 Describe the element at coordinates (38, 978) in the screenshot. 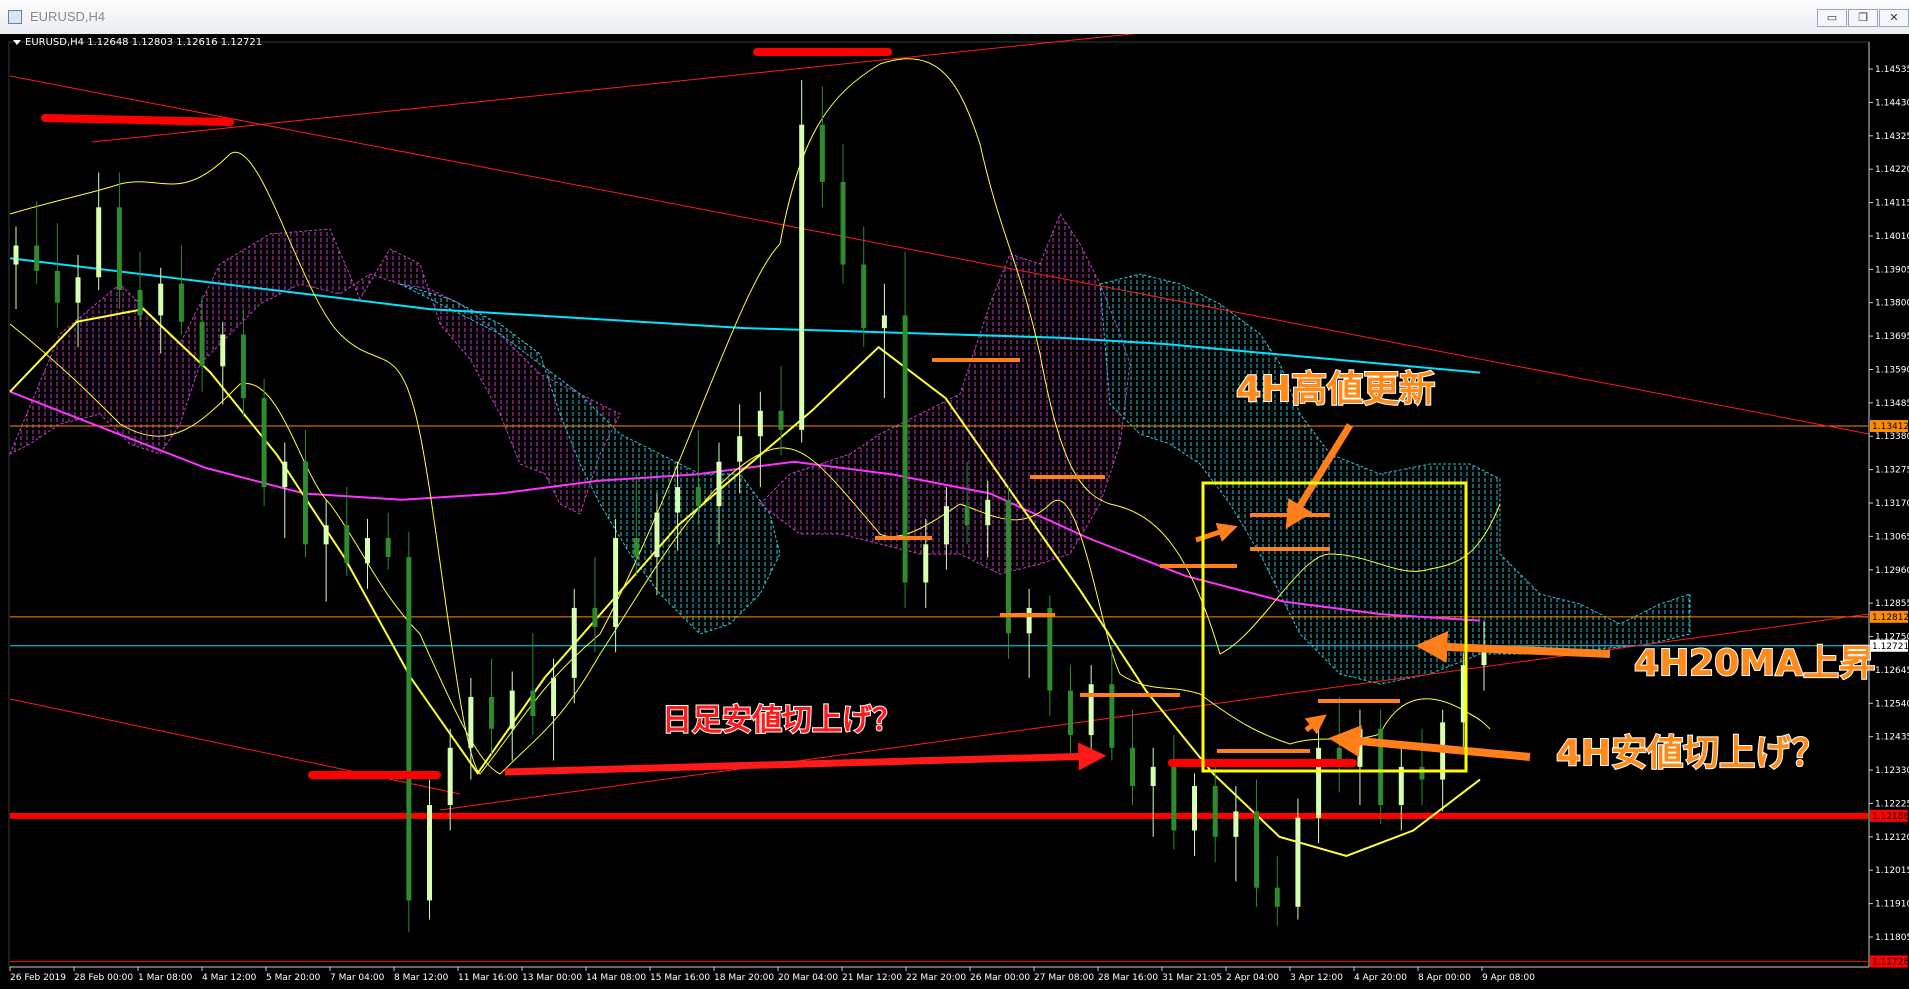

I see `time-tick-label: 26 Feb 2019` at that location.